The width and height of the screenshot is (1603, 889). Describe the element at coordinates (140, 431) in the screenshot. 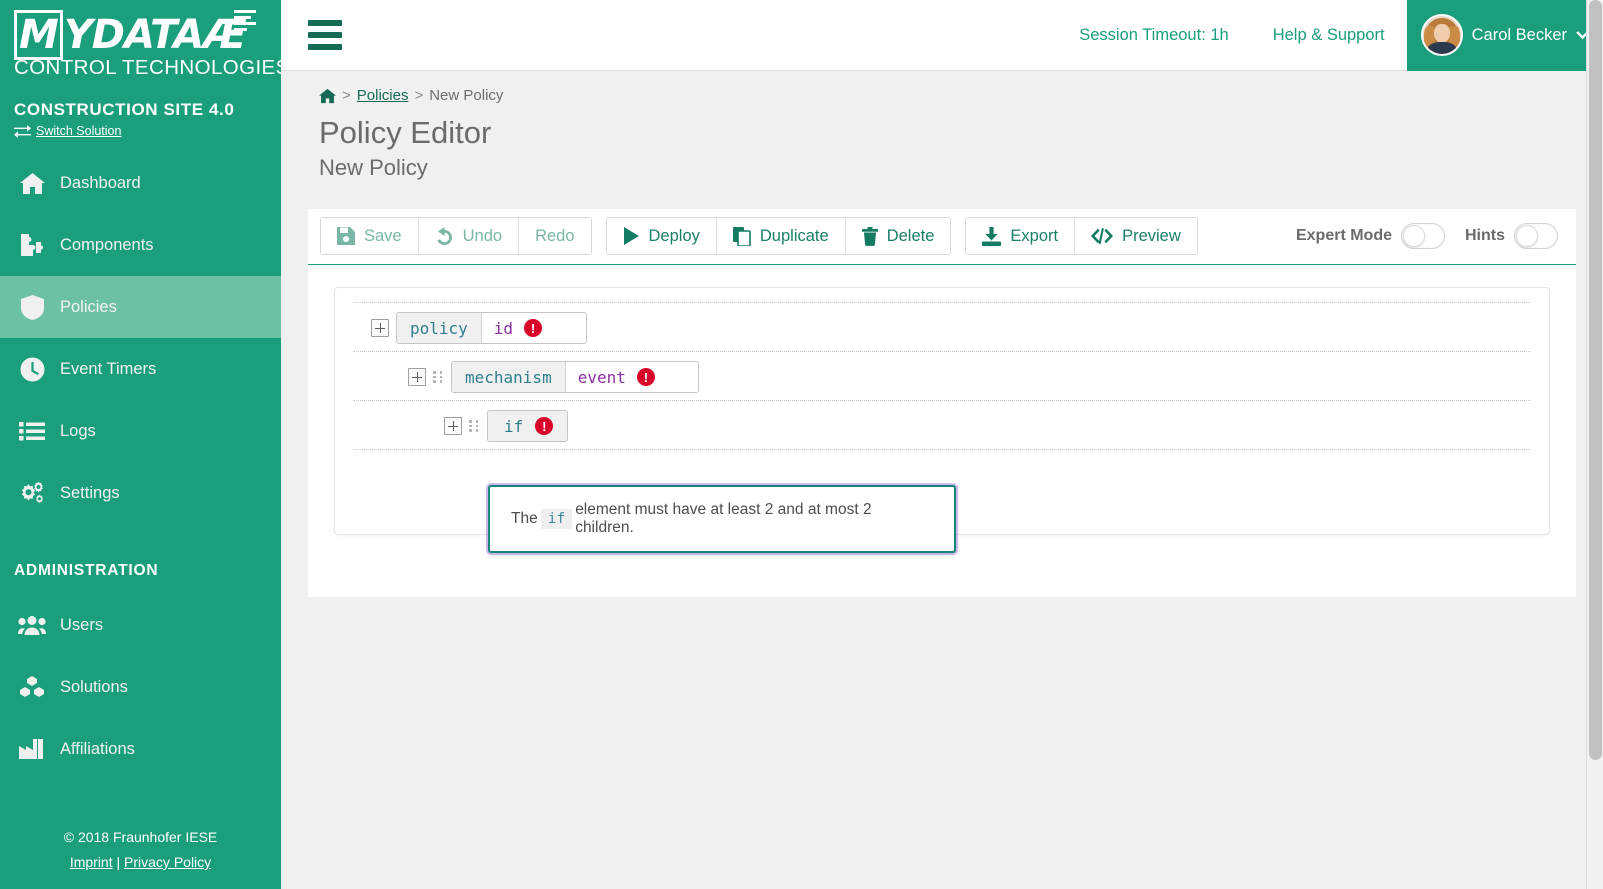

I see `sidebar-item-logs: Logs` at that location.